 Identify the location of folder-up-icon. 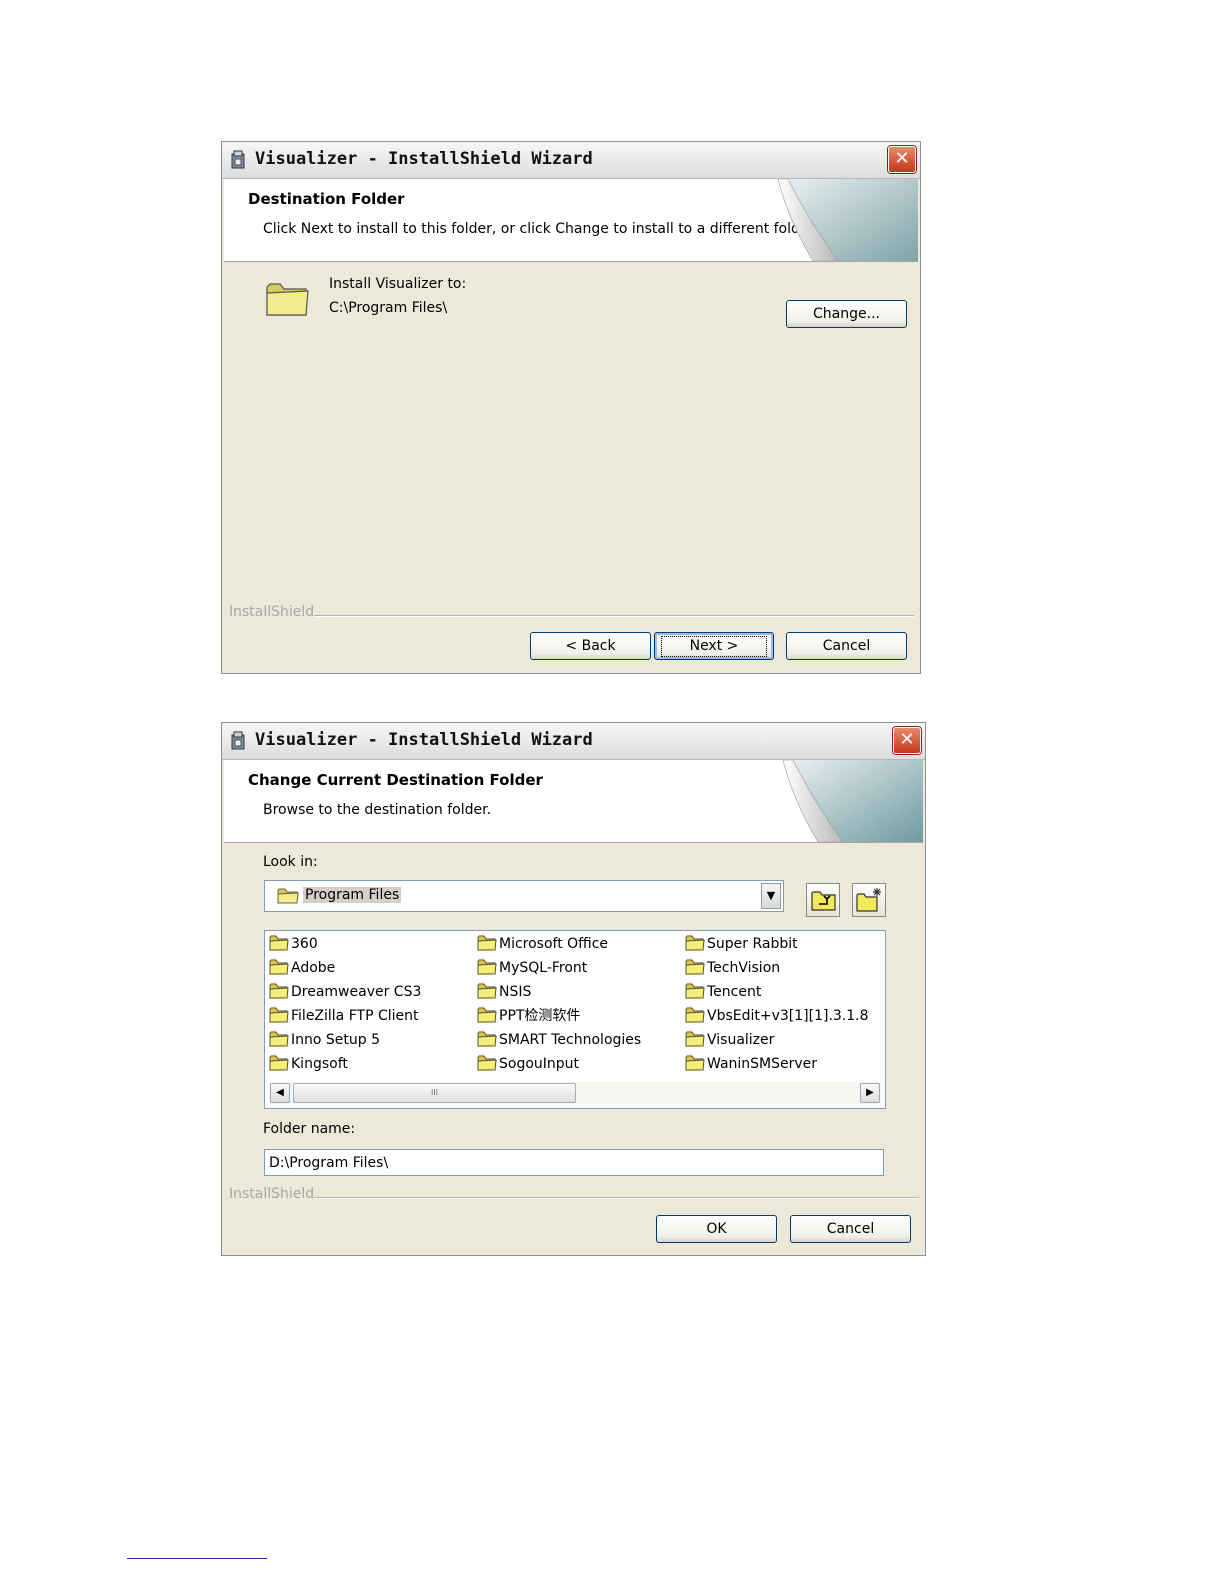
(823, 901).